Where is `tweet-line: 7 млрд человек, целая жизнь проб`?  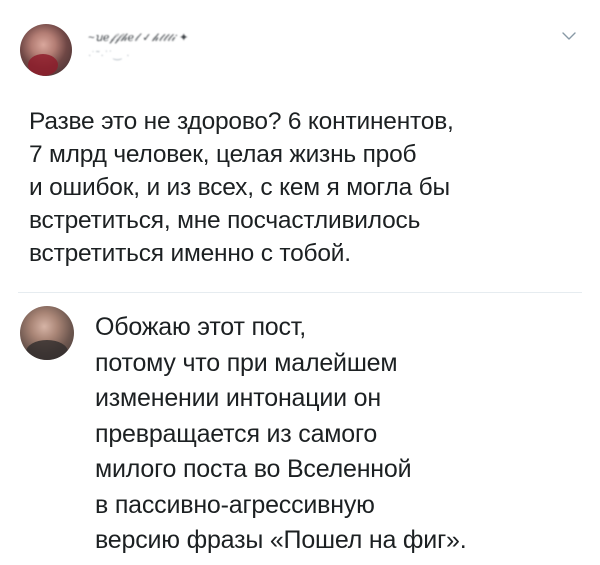 tweet-line: 7 млрд человек, целая жизнь проб is located at coordinates (223, 154).